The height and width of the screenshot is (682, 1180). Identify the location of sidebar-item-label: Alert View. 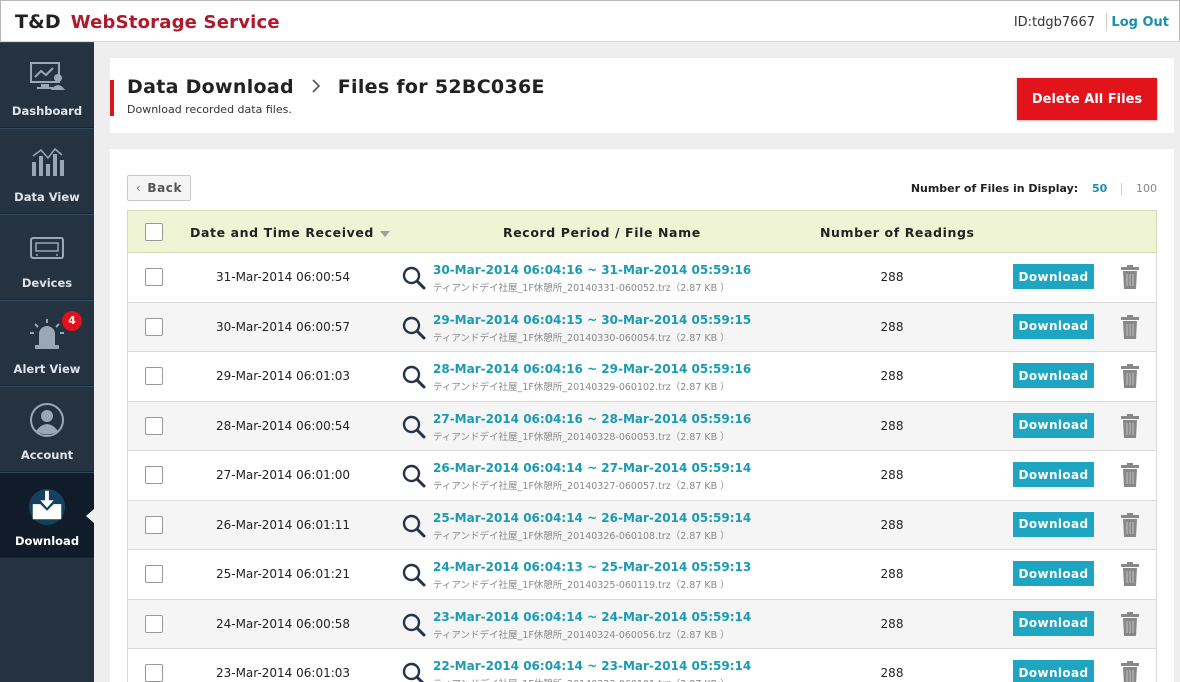
(47, 369).